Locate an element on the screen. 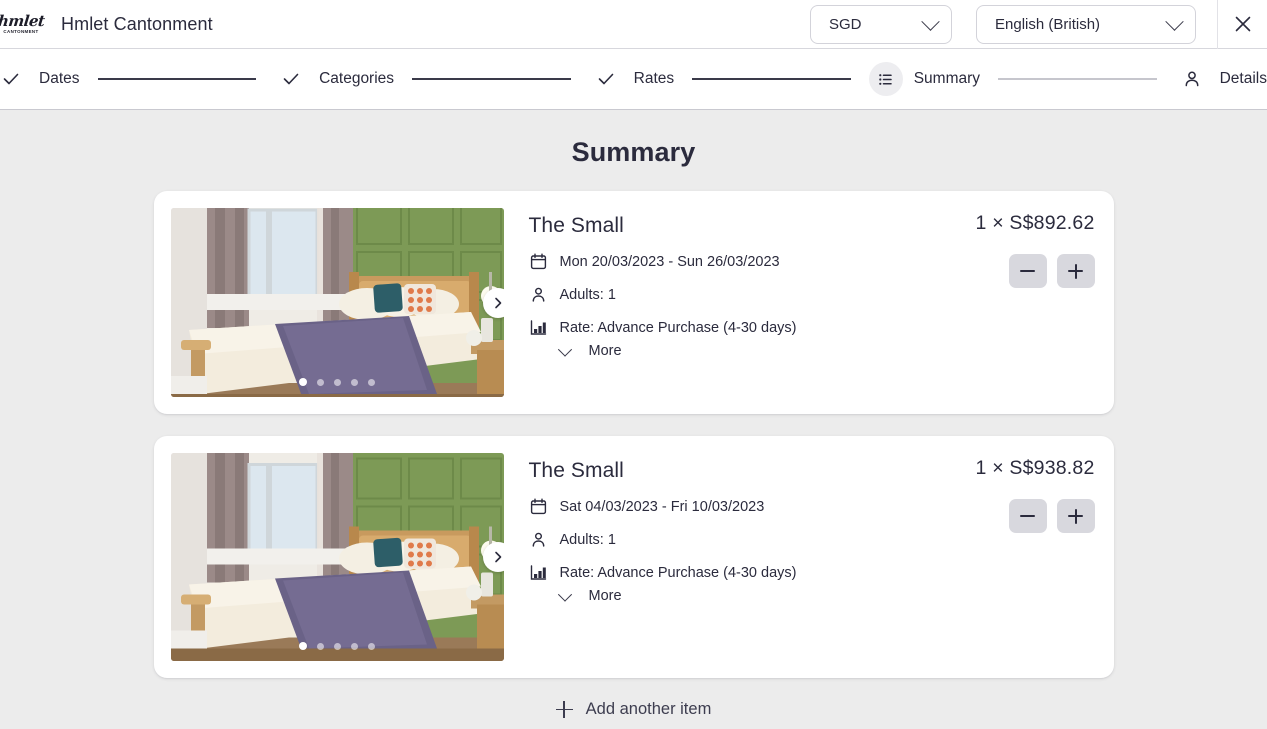  stepper-item-summary: Summary is located at coordinates (924, 79).